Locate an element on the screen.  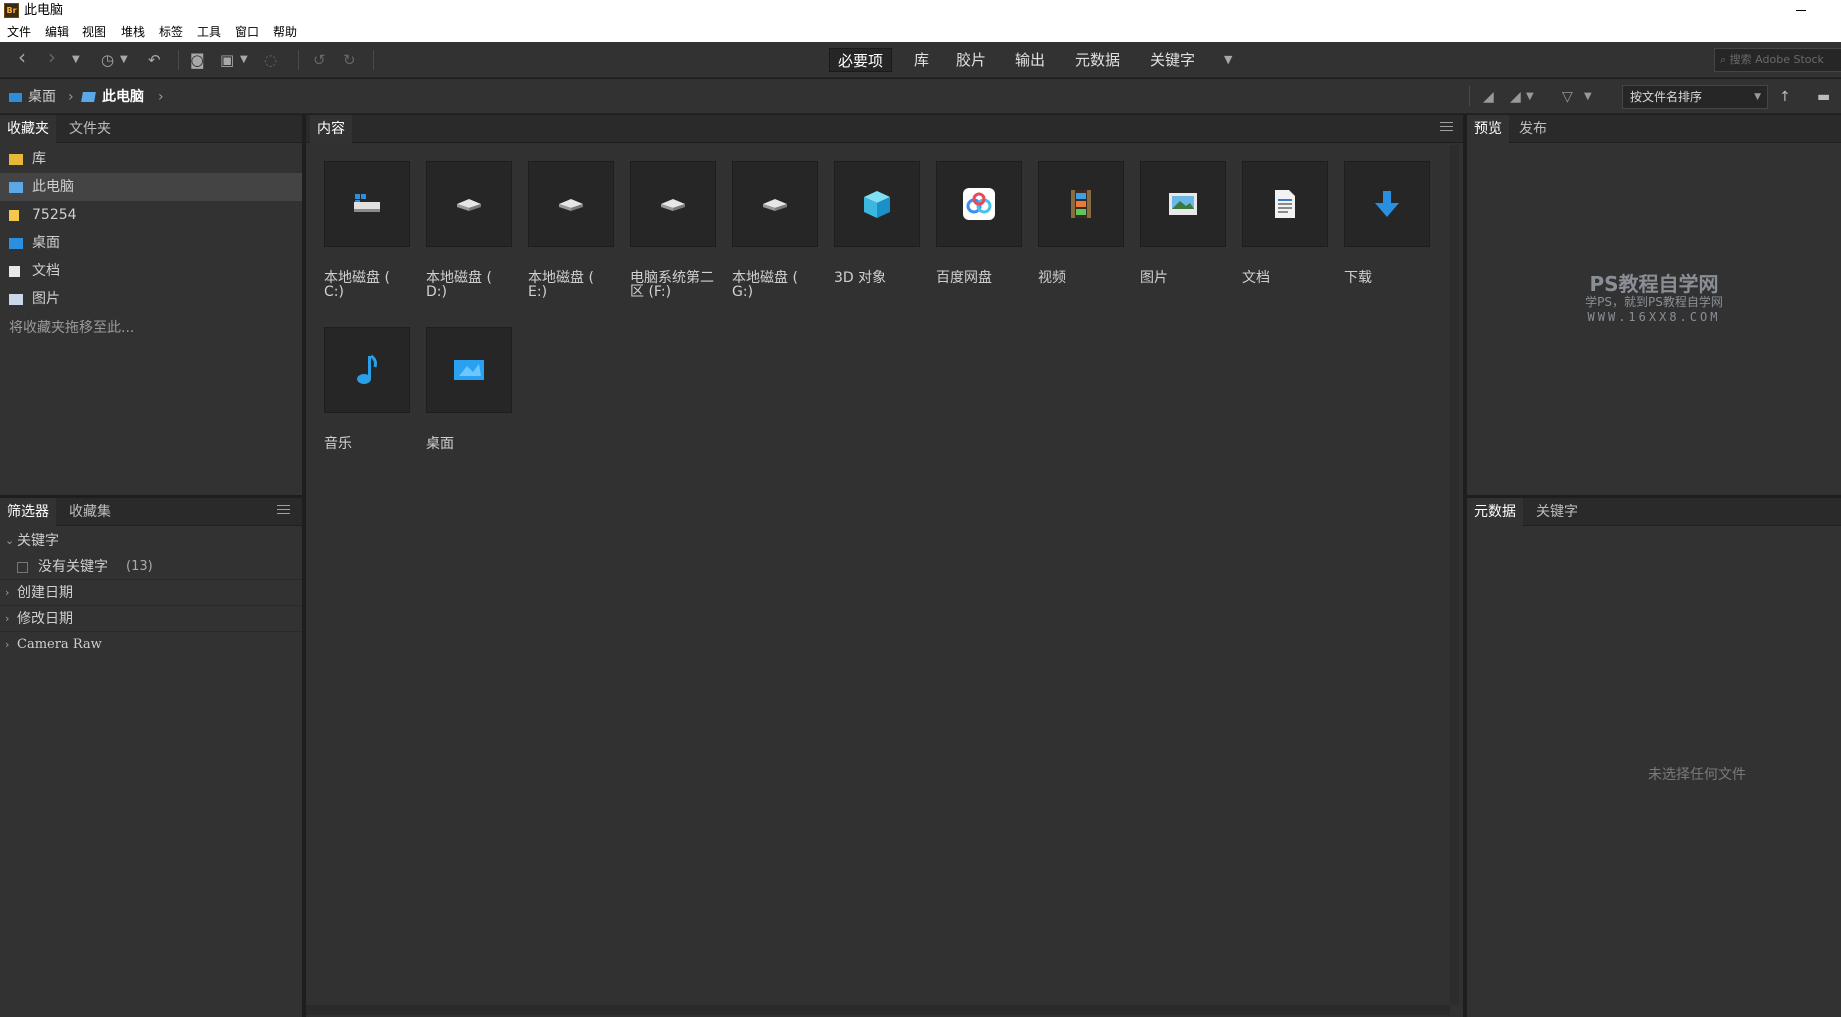
rotate-right-icon: ↻ is located at coordinates (349, 60).